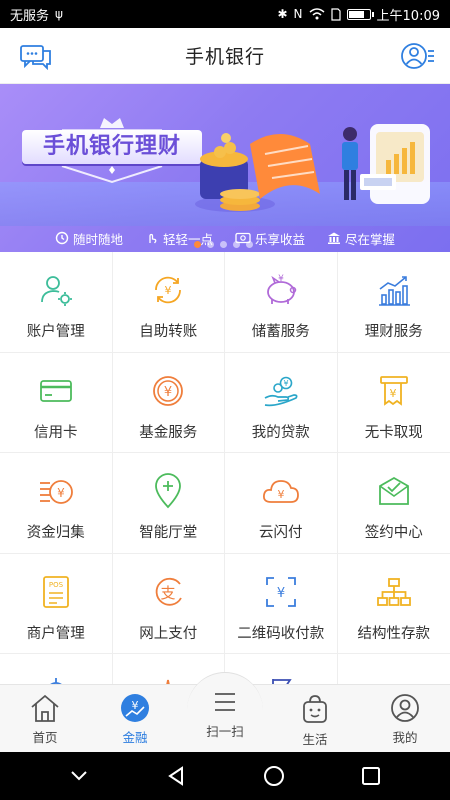  What do you see at coordinates (79, 776) in the screenshot?
I see `hide-nav-button` at bounding box center [79, 776].